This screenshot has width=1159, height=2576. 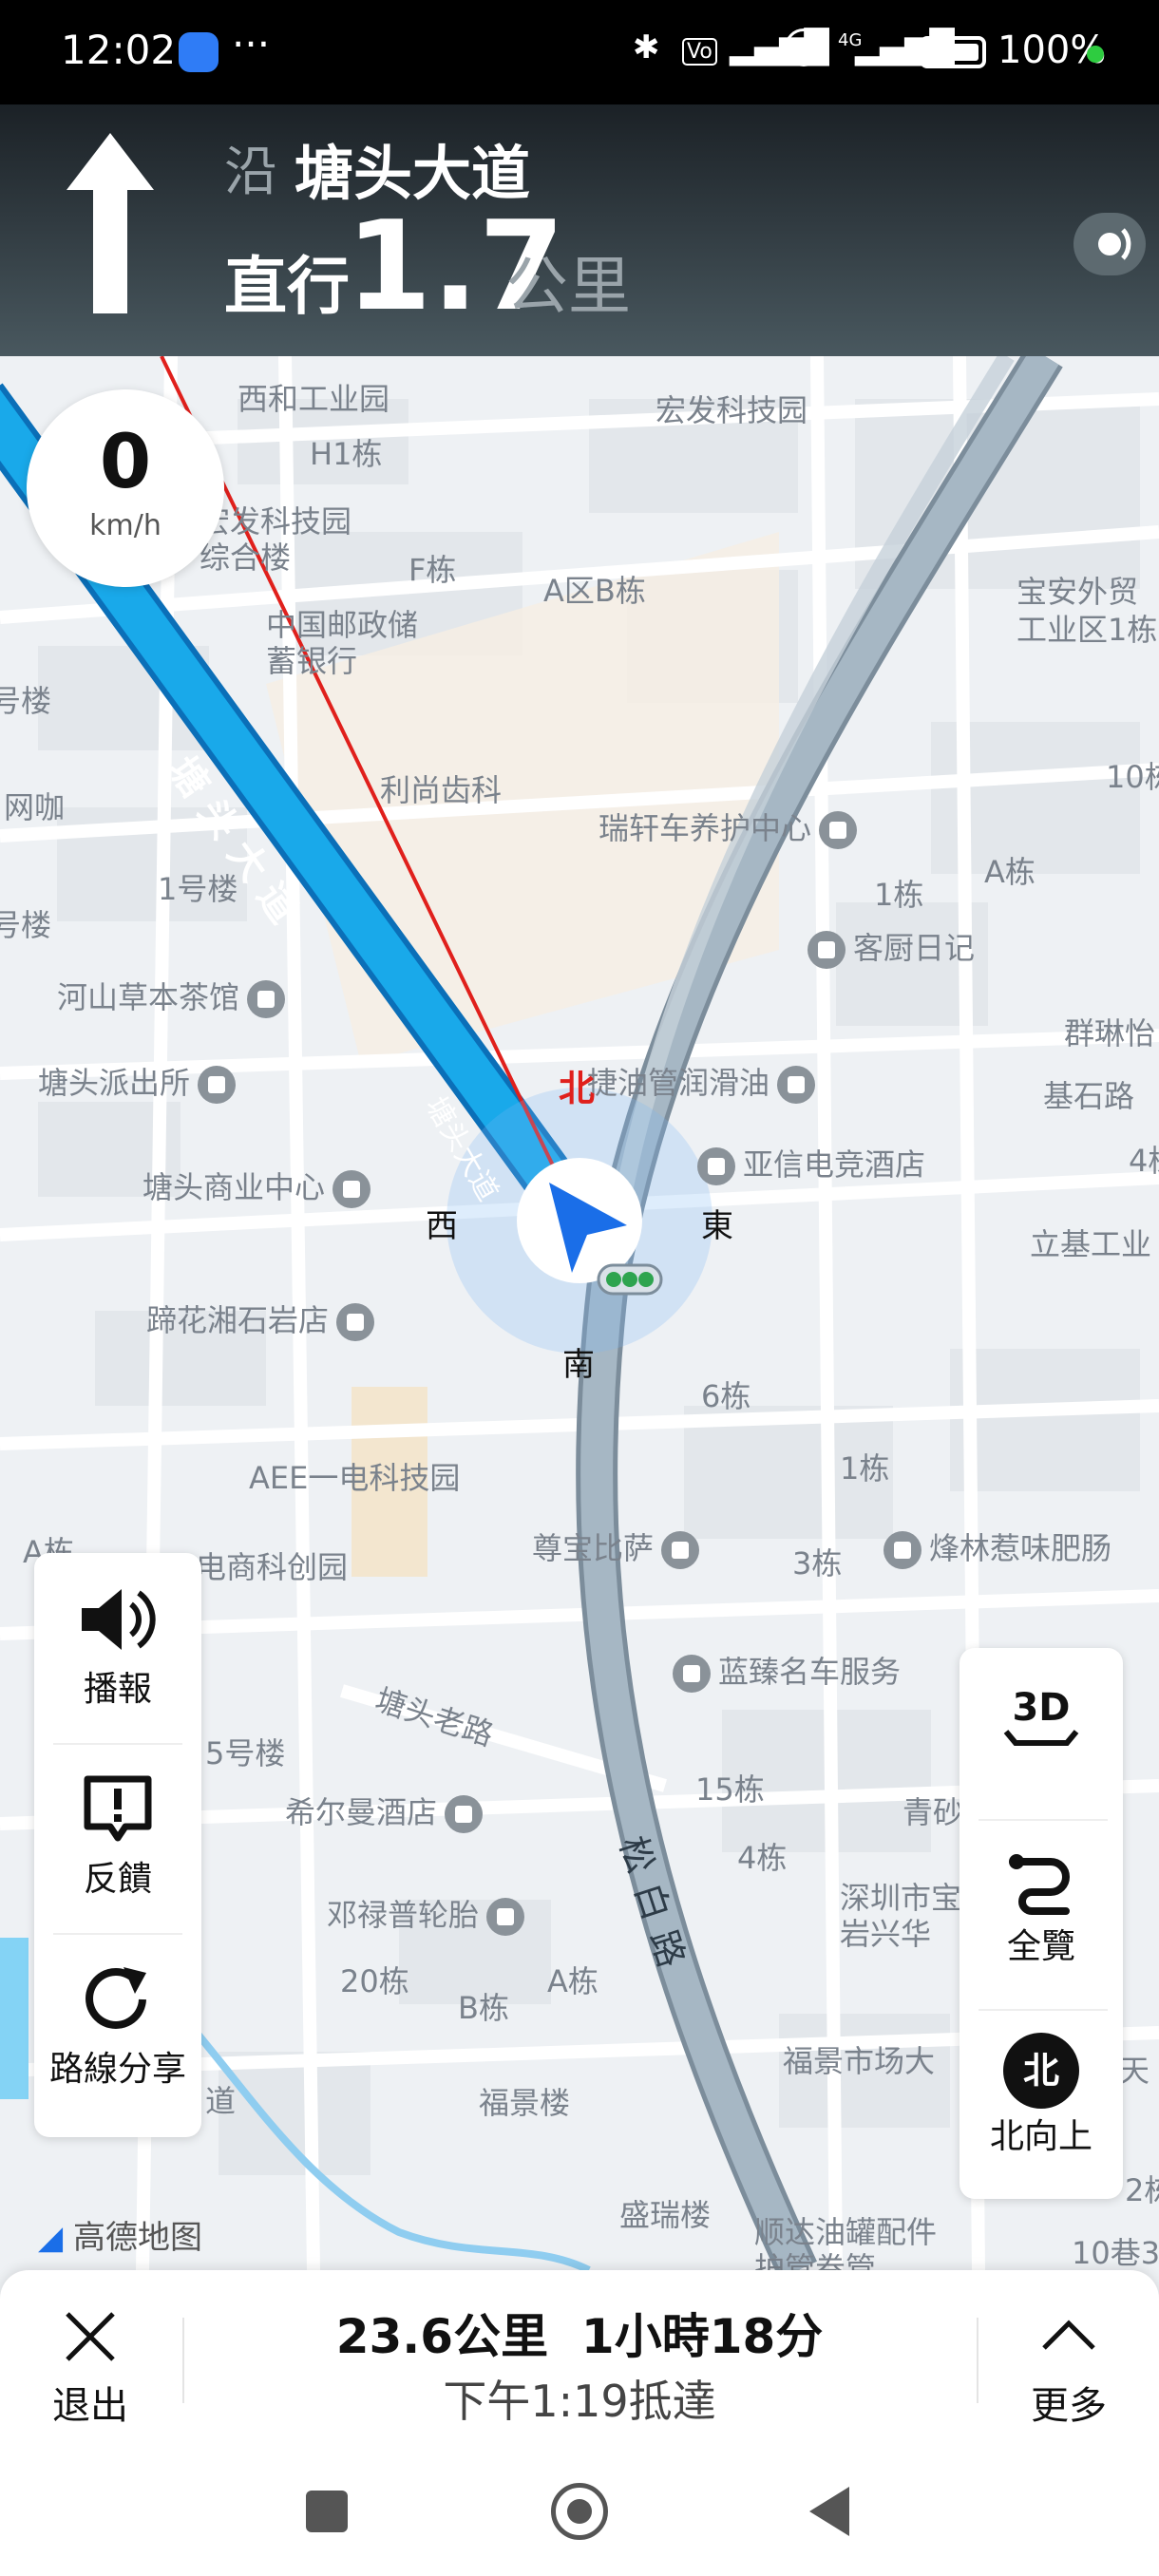 What do you see at coordinates (117, 1689) in the screenshot?
I see `broadcast-label: 播報` at bounding box center [117, 1689].